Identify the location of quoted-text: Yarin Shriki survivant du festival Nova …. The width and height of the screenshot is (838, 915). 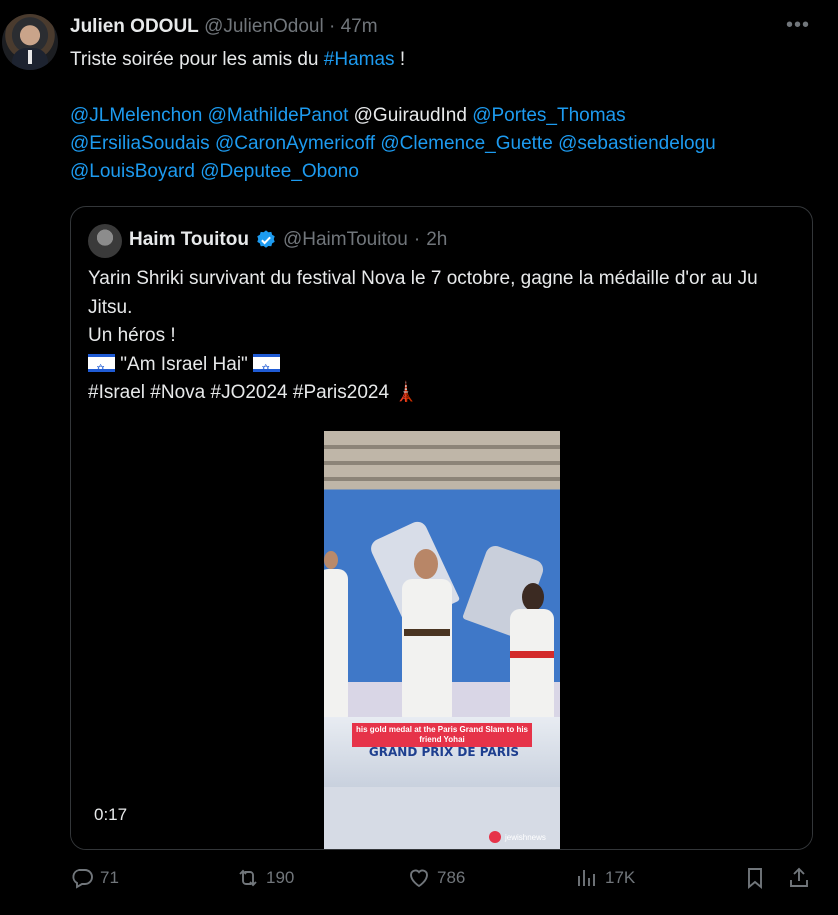
(438, 336).